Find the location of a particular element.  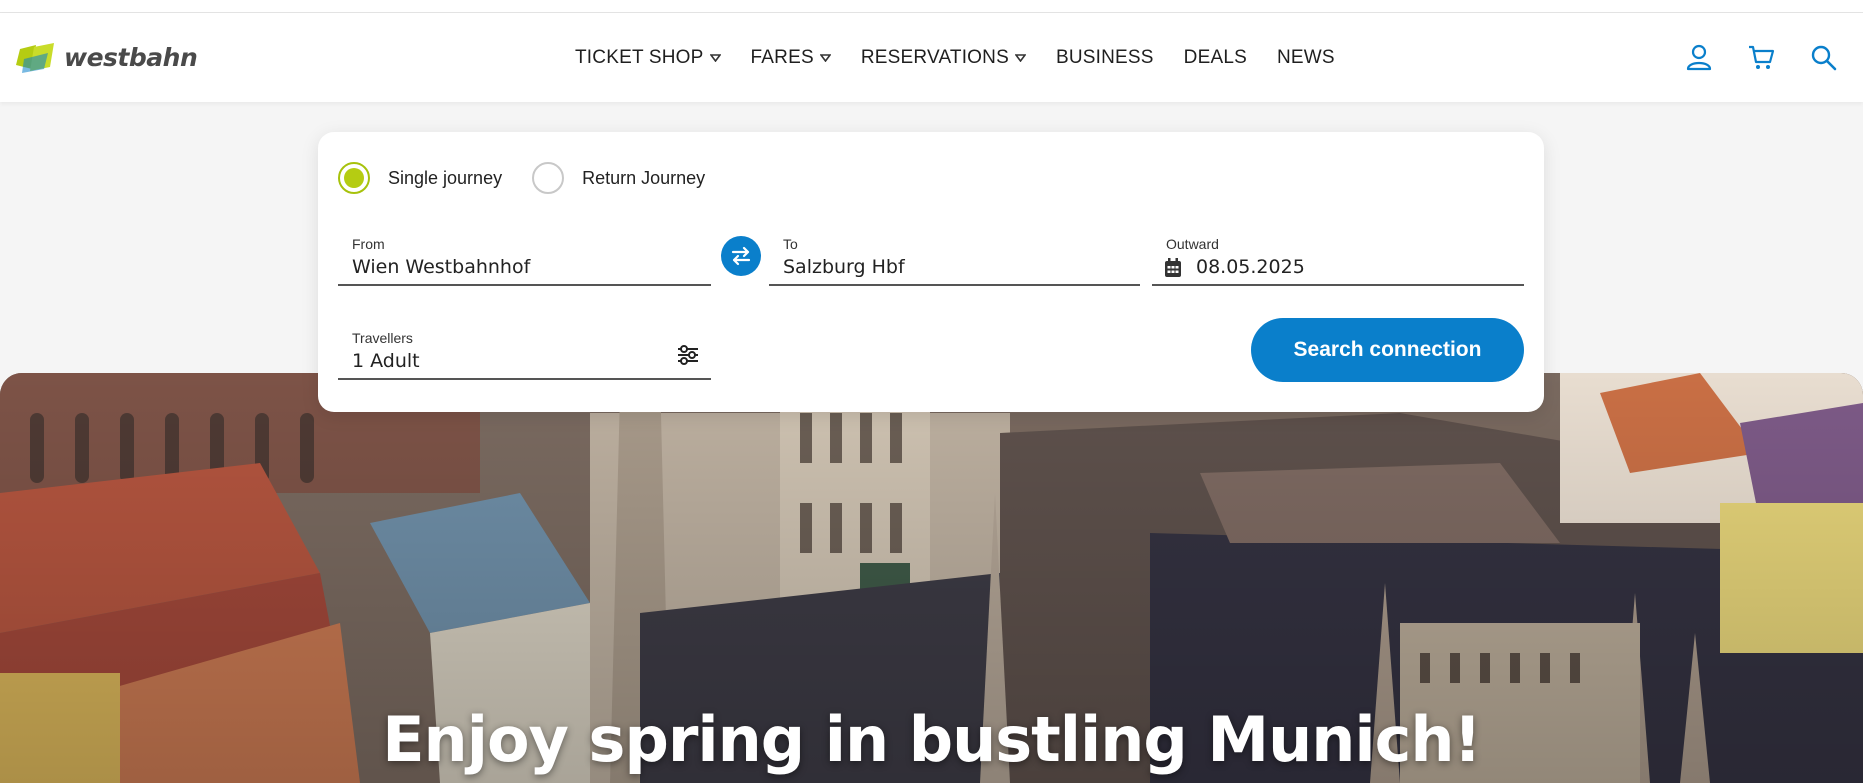

outward-date-input is located at coordinates (1345, 267).